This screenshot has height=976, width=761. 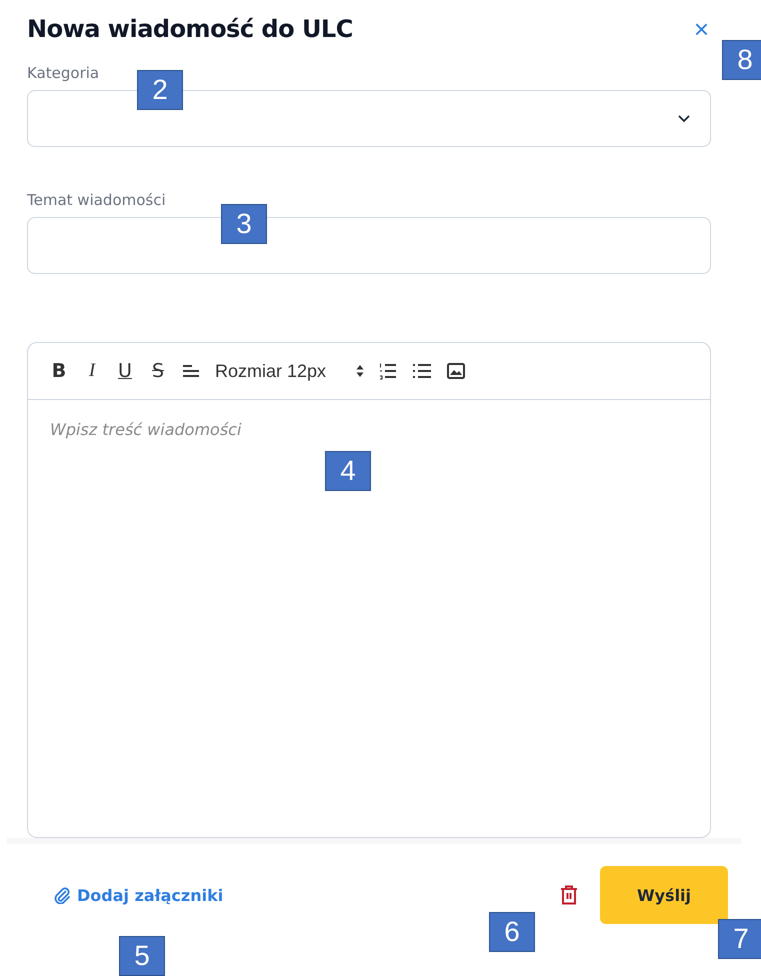 I want to click on numbered-list-icon, so click(x=388, y=371).